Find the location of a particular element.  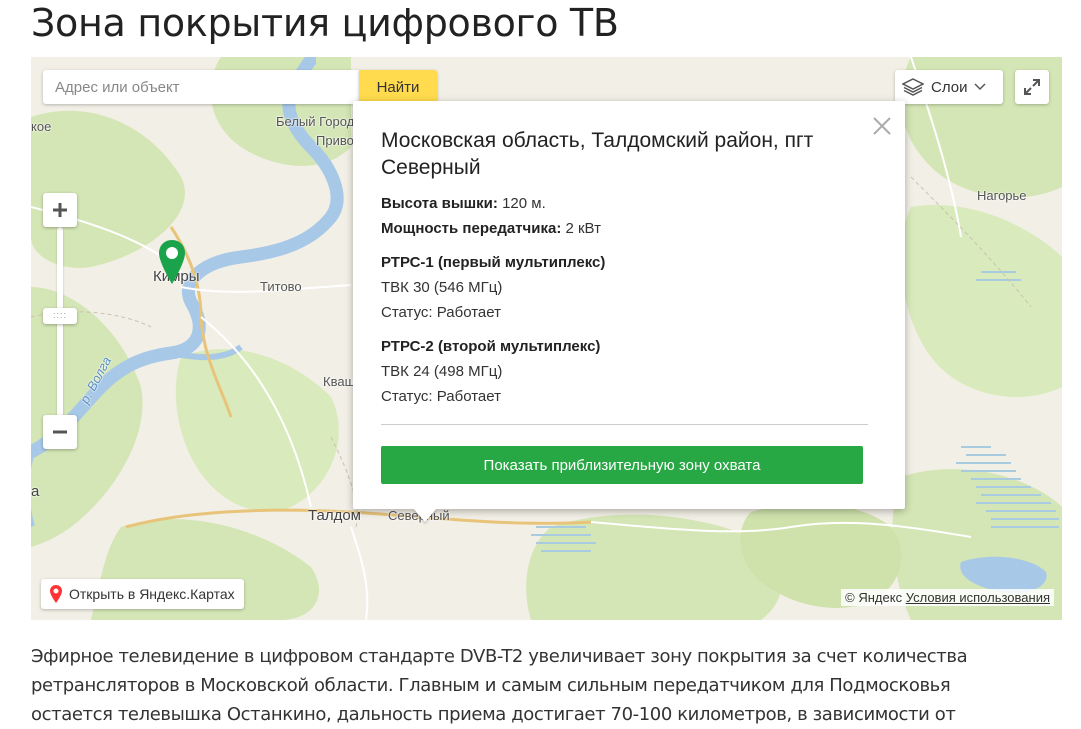

tower-height: Высота вышки: 120 м. is located at coordinates (626, 203).